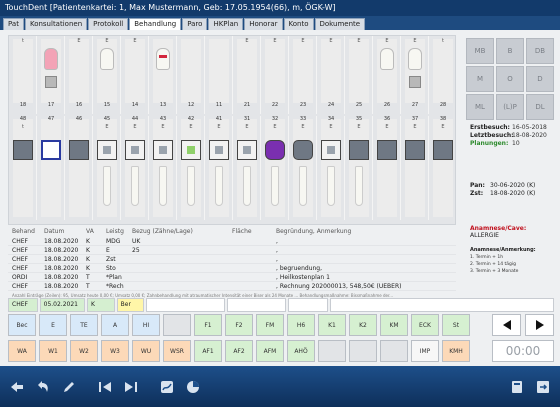  What do you see at coordinates (332, 325) in the screenshot?
I see `quick-button-k1: K1` at bounding box center [332, 325].